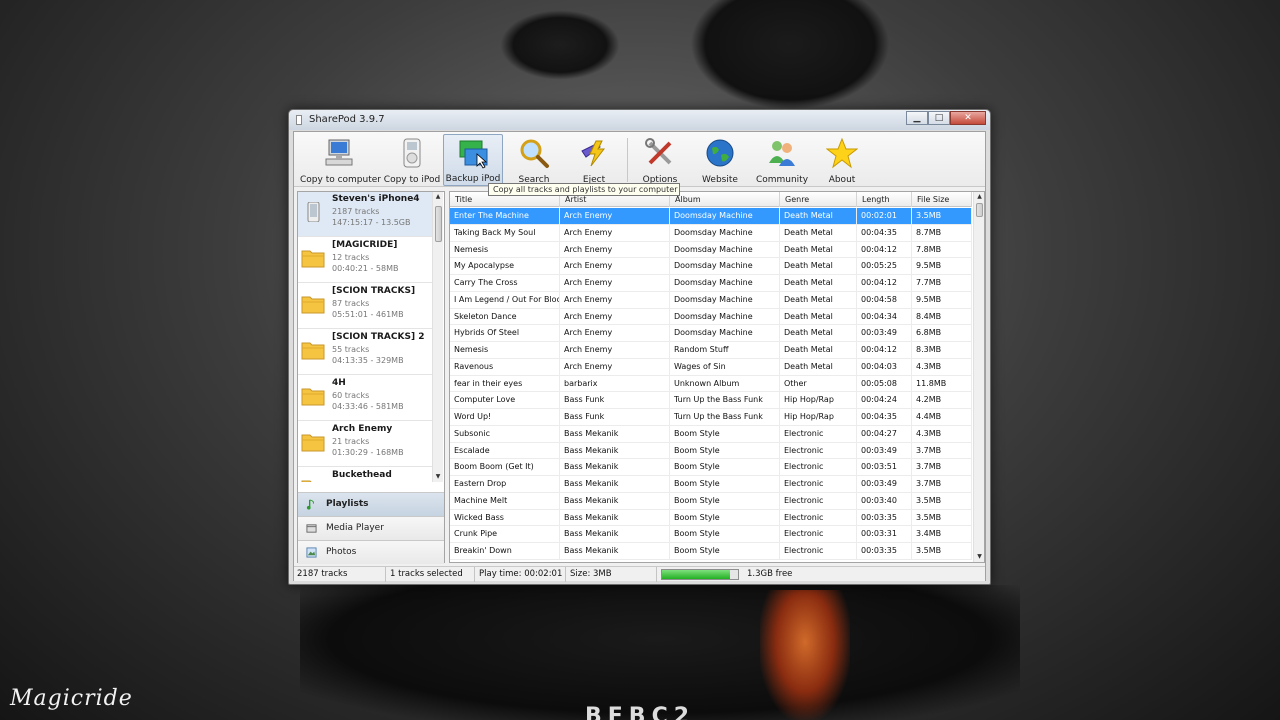 The height and width of the screenshot is (720, 1280). What do you see at coordinates (968, 118) in the screenshot?
I see `close-button: ✕` at bounding box center [968, 118].